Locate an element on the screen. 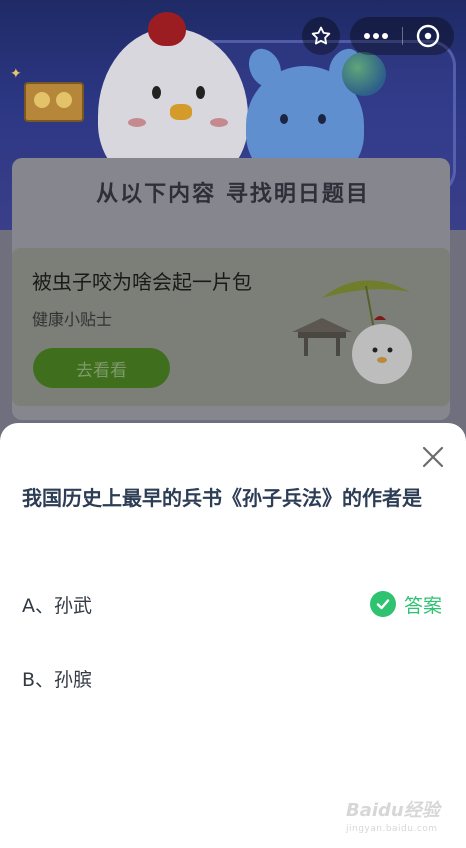  check-circle-icon is located at coordinates (382, 604).